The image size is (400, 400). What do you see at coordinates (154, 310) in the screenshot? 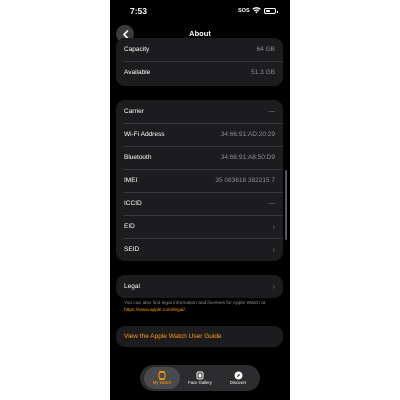
I see `legal-link: https://www.apple.com/legal/` at bounding box center [154, 310].